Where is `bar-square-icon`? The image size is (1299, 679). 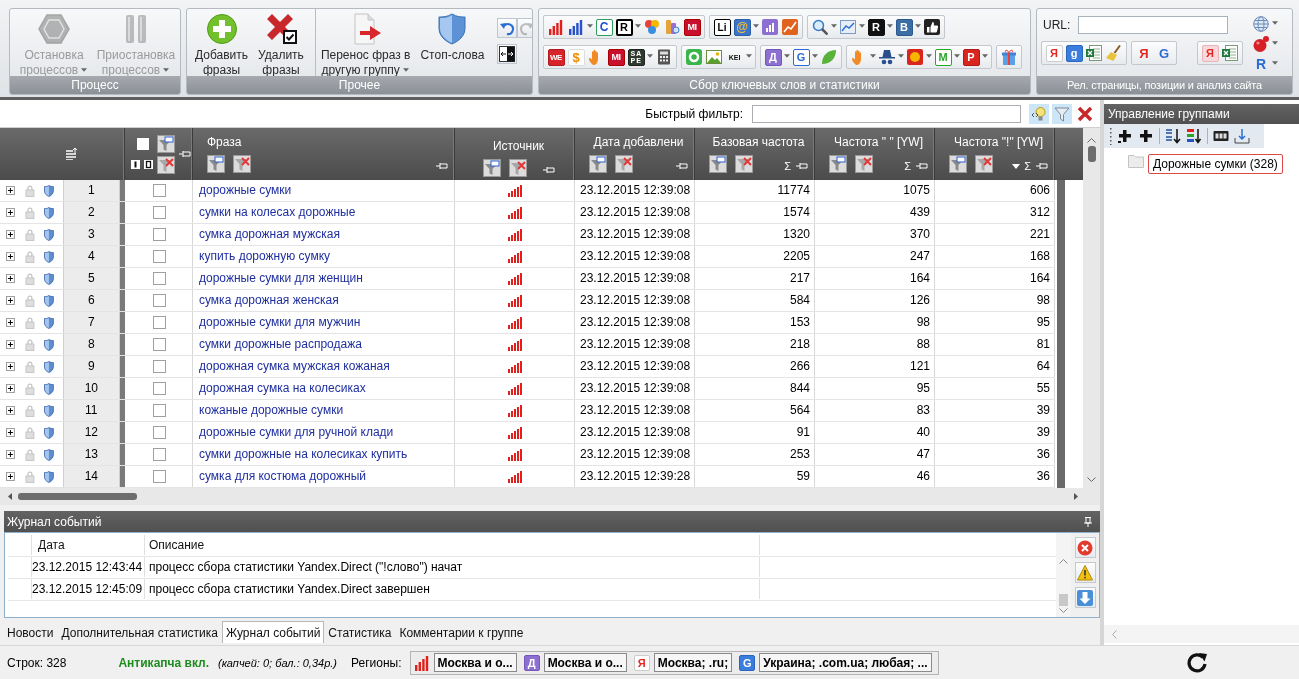
bar-square-icon is located at coordinates (135, 164).